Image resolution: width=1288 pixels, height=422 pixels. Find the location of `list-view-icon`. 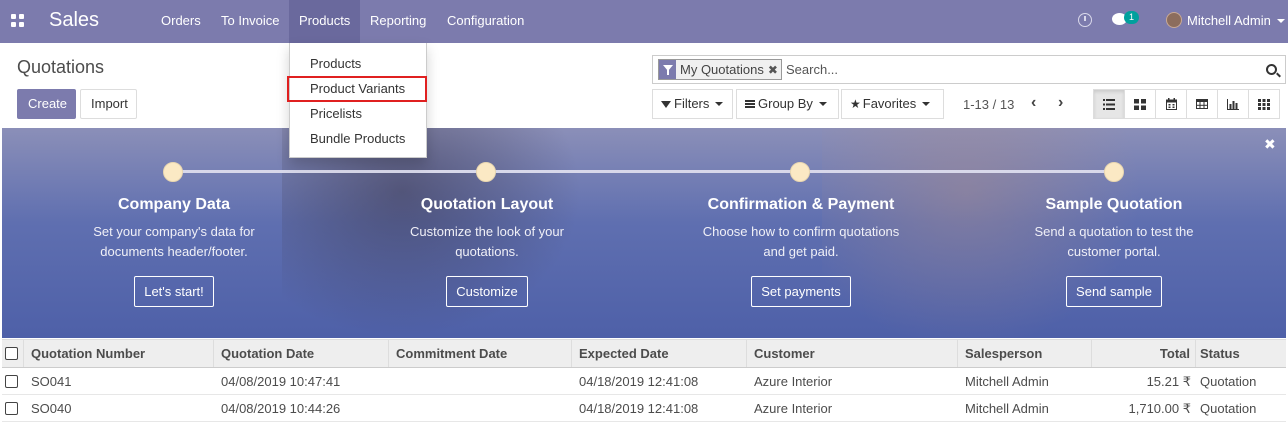

list-view-icon is located at coordinates (1109, 104).